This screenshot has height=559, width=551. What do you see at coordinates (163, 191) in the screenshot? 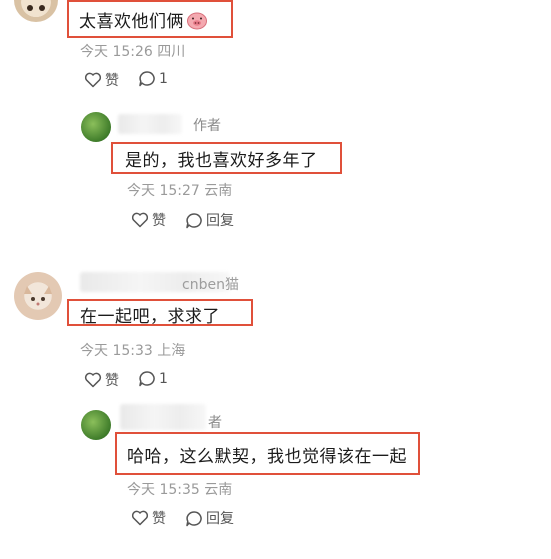
I see `reply-time: 今天 15:27` at bounding box center [163, 191].